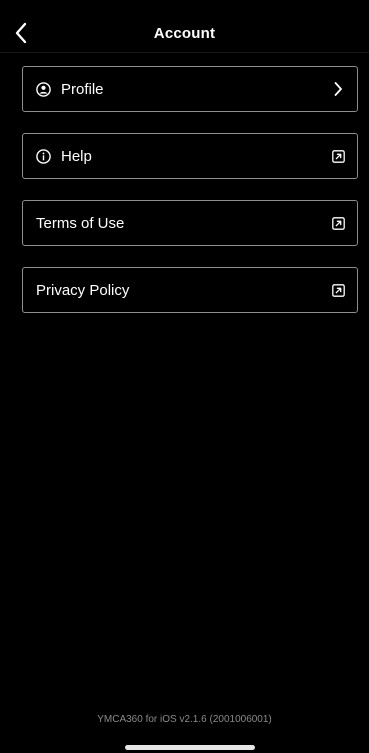 This screenshot has height=753, width=369. I want to click on page-title: Account, so click(184, 33).